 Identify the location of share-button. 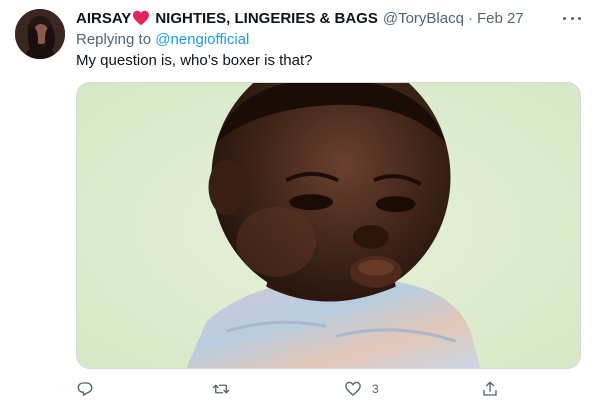
(490, 389).